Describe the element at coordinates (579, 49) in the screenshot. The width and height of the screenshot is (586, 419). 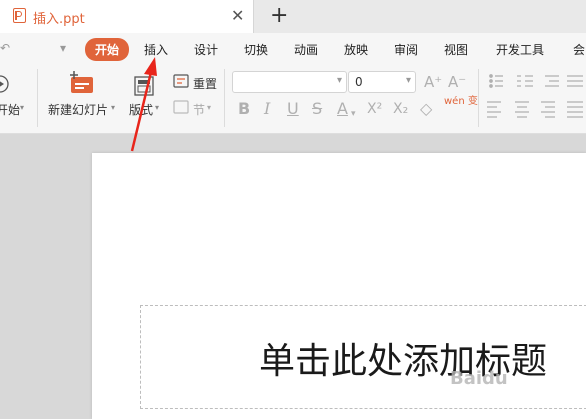
I see `tab-member: 会` at that location.